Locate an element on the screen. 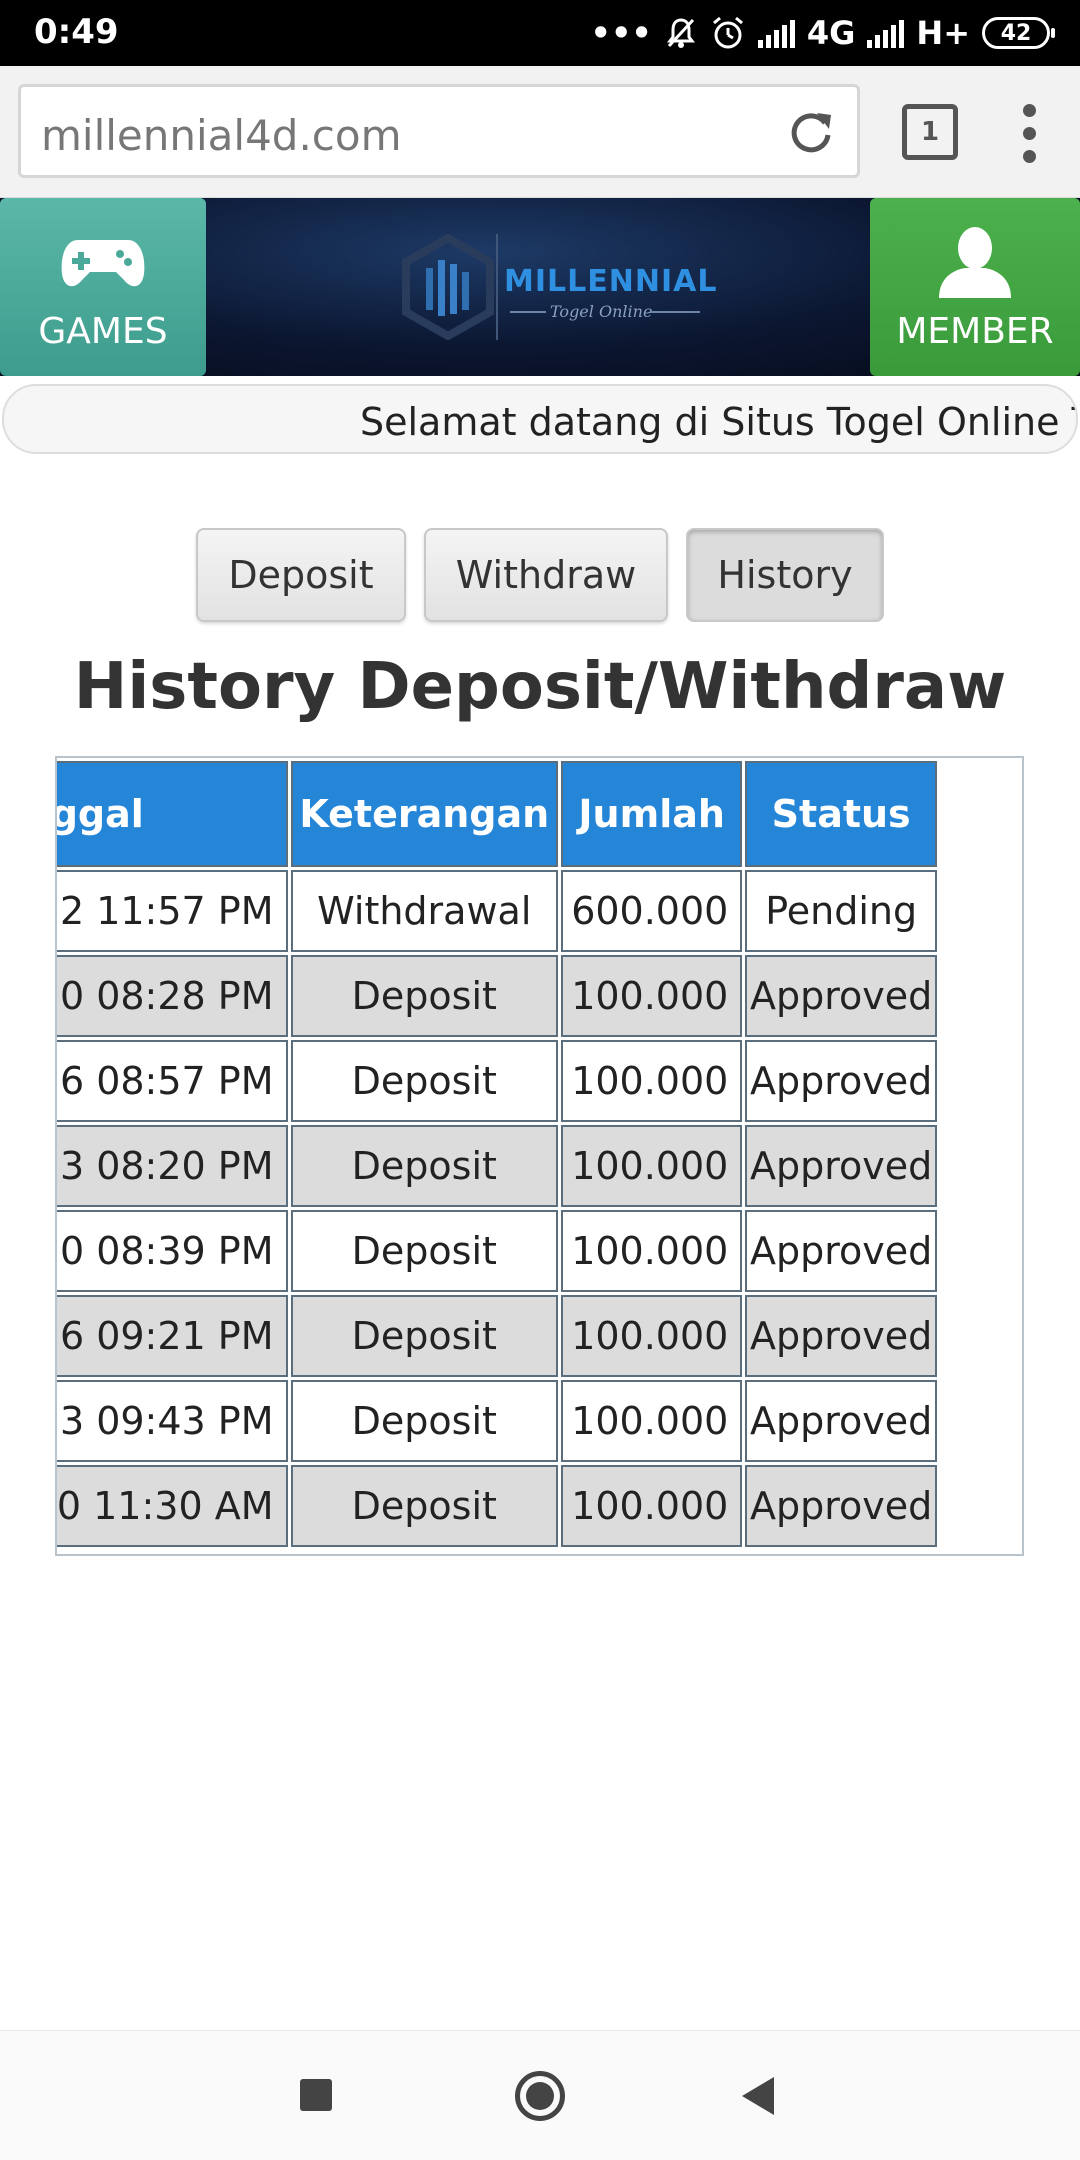  tab-history: History is located at coordinates (785, 575).